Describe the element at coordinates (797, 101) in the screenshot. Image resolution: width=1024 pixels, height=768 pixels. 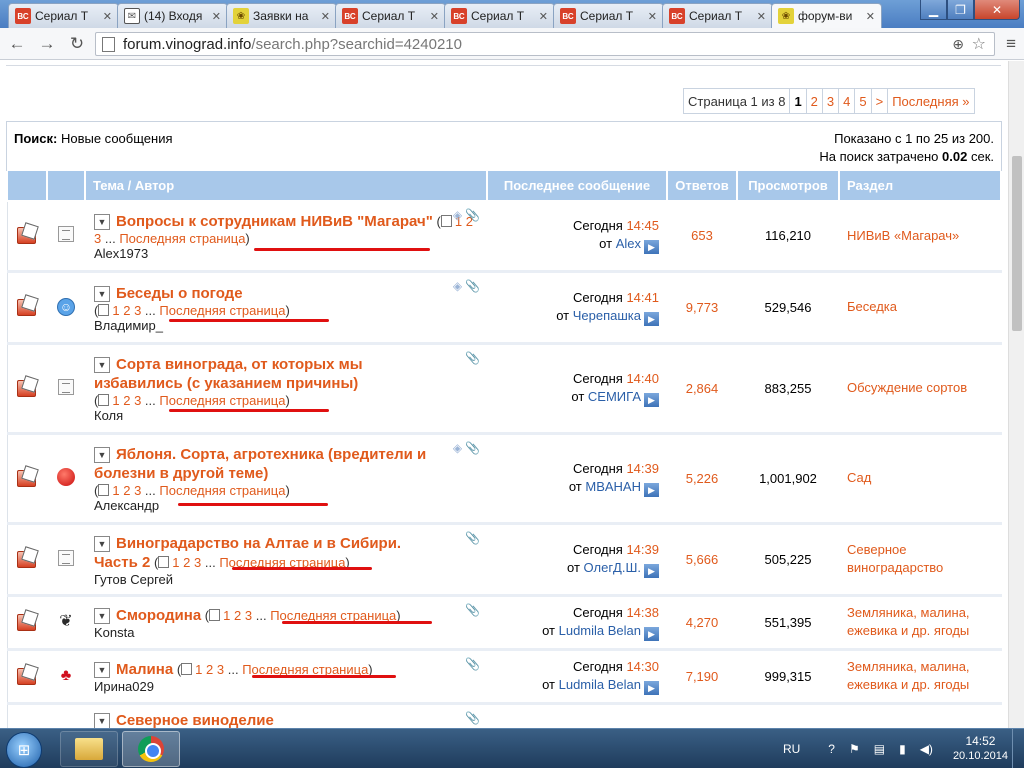
I see `page-link-current: 1` at that location.